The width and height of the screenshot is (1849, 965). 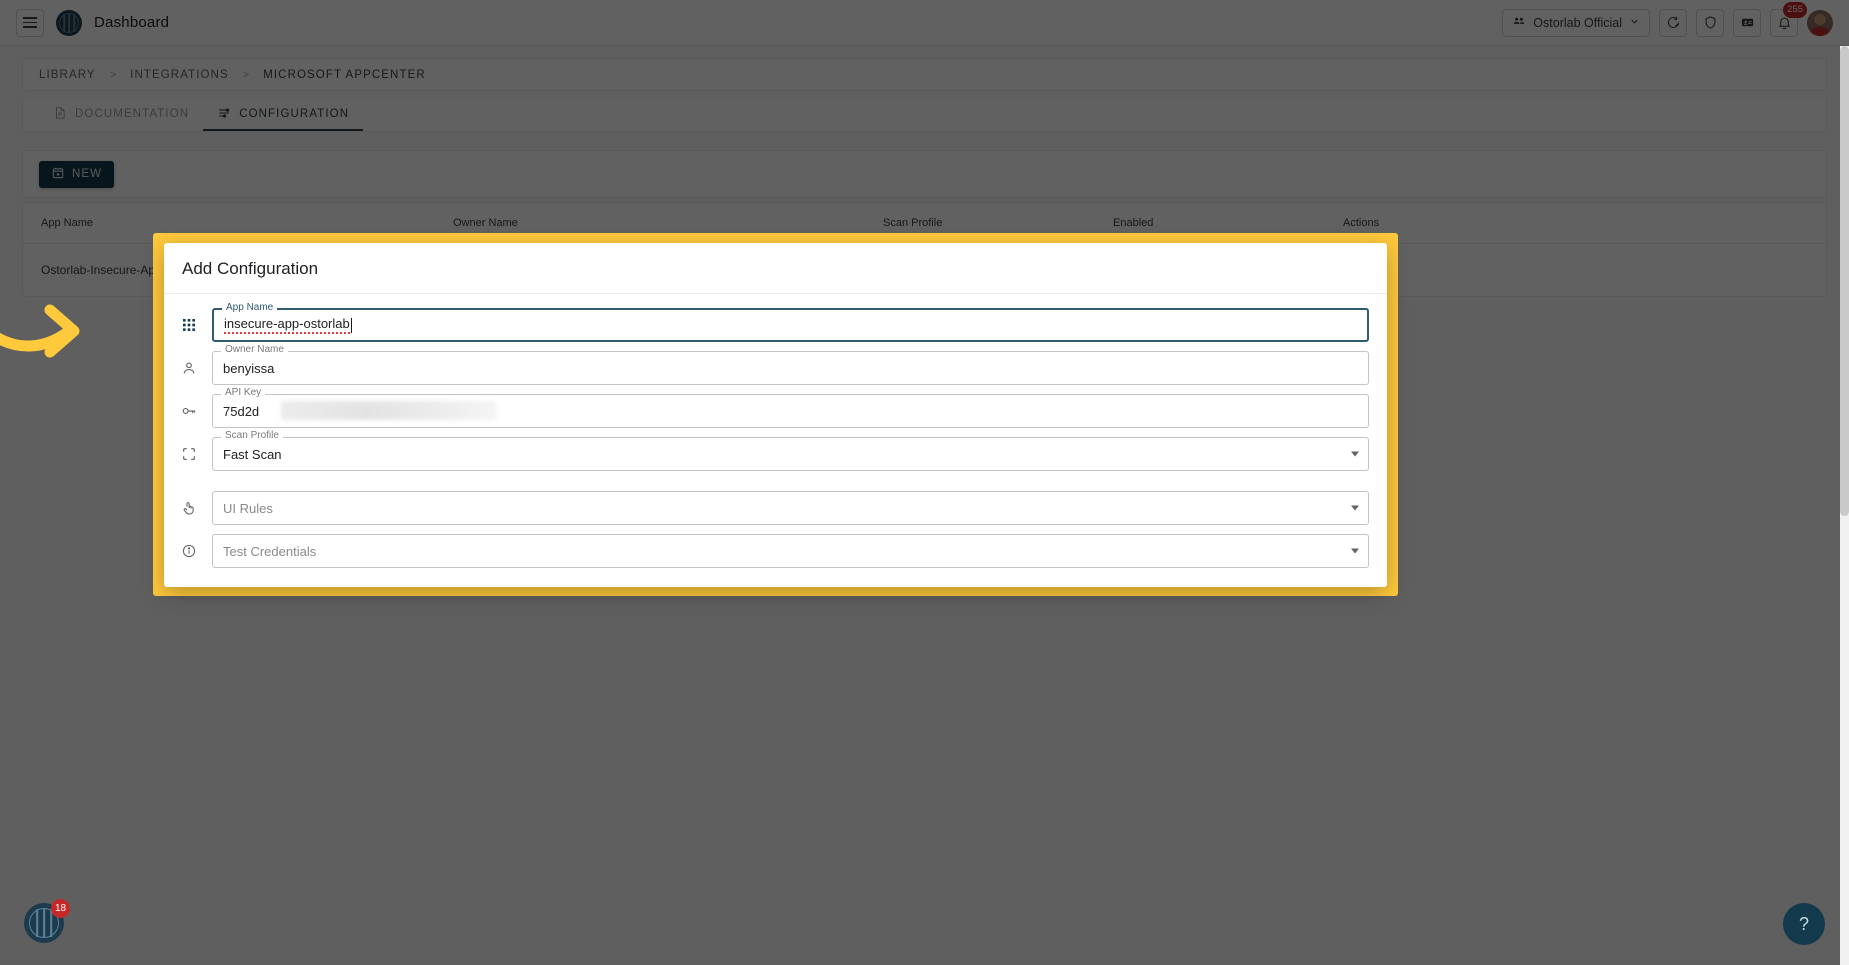 What do you see at coordinates (790, 508) in the screenshot?
I see `ui-rules-select: UI Rules` at bounding box center [790, 508].